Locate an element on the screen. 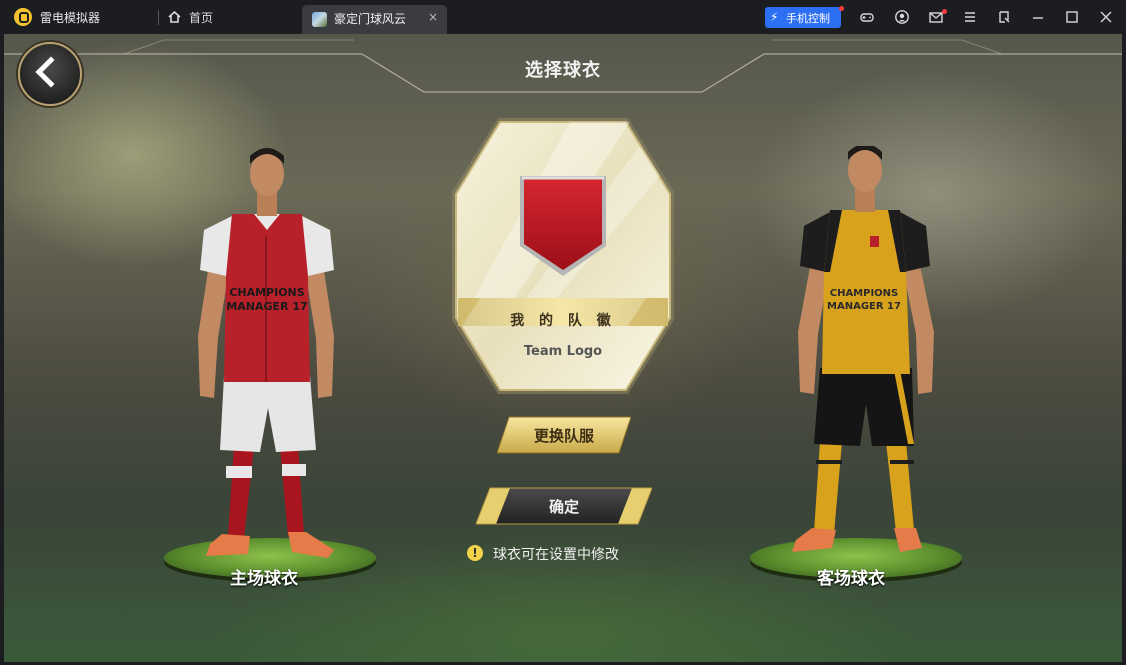 The width and height of the screenshot is (1126, 665). home-icon is located at coordinates (174, 17).